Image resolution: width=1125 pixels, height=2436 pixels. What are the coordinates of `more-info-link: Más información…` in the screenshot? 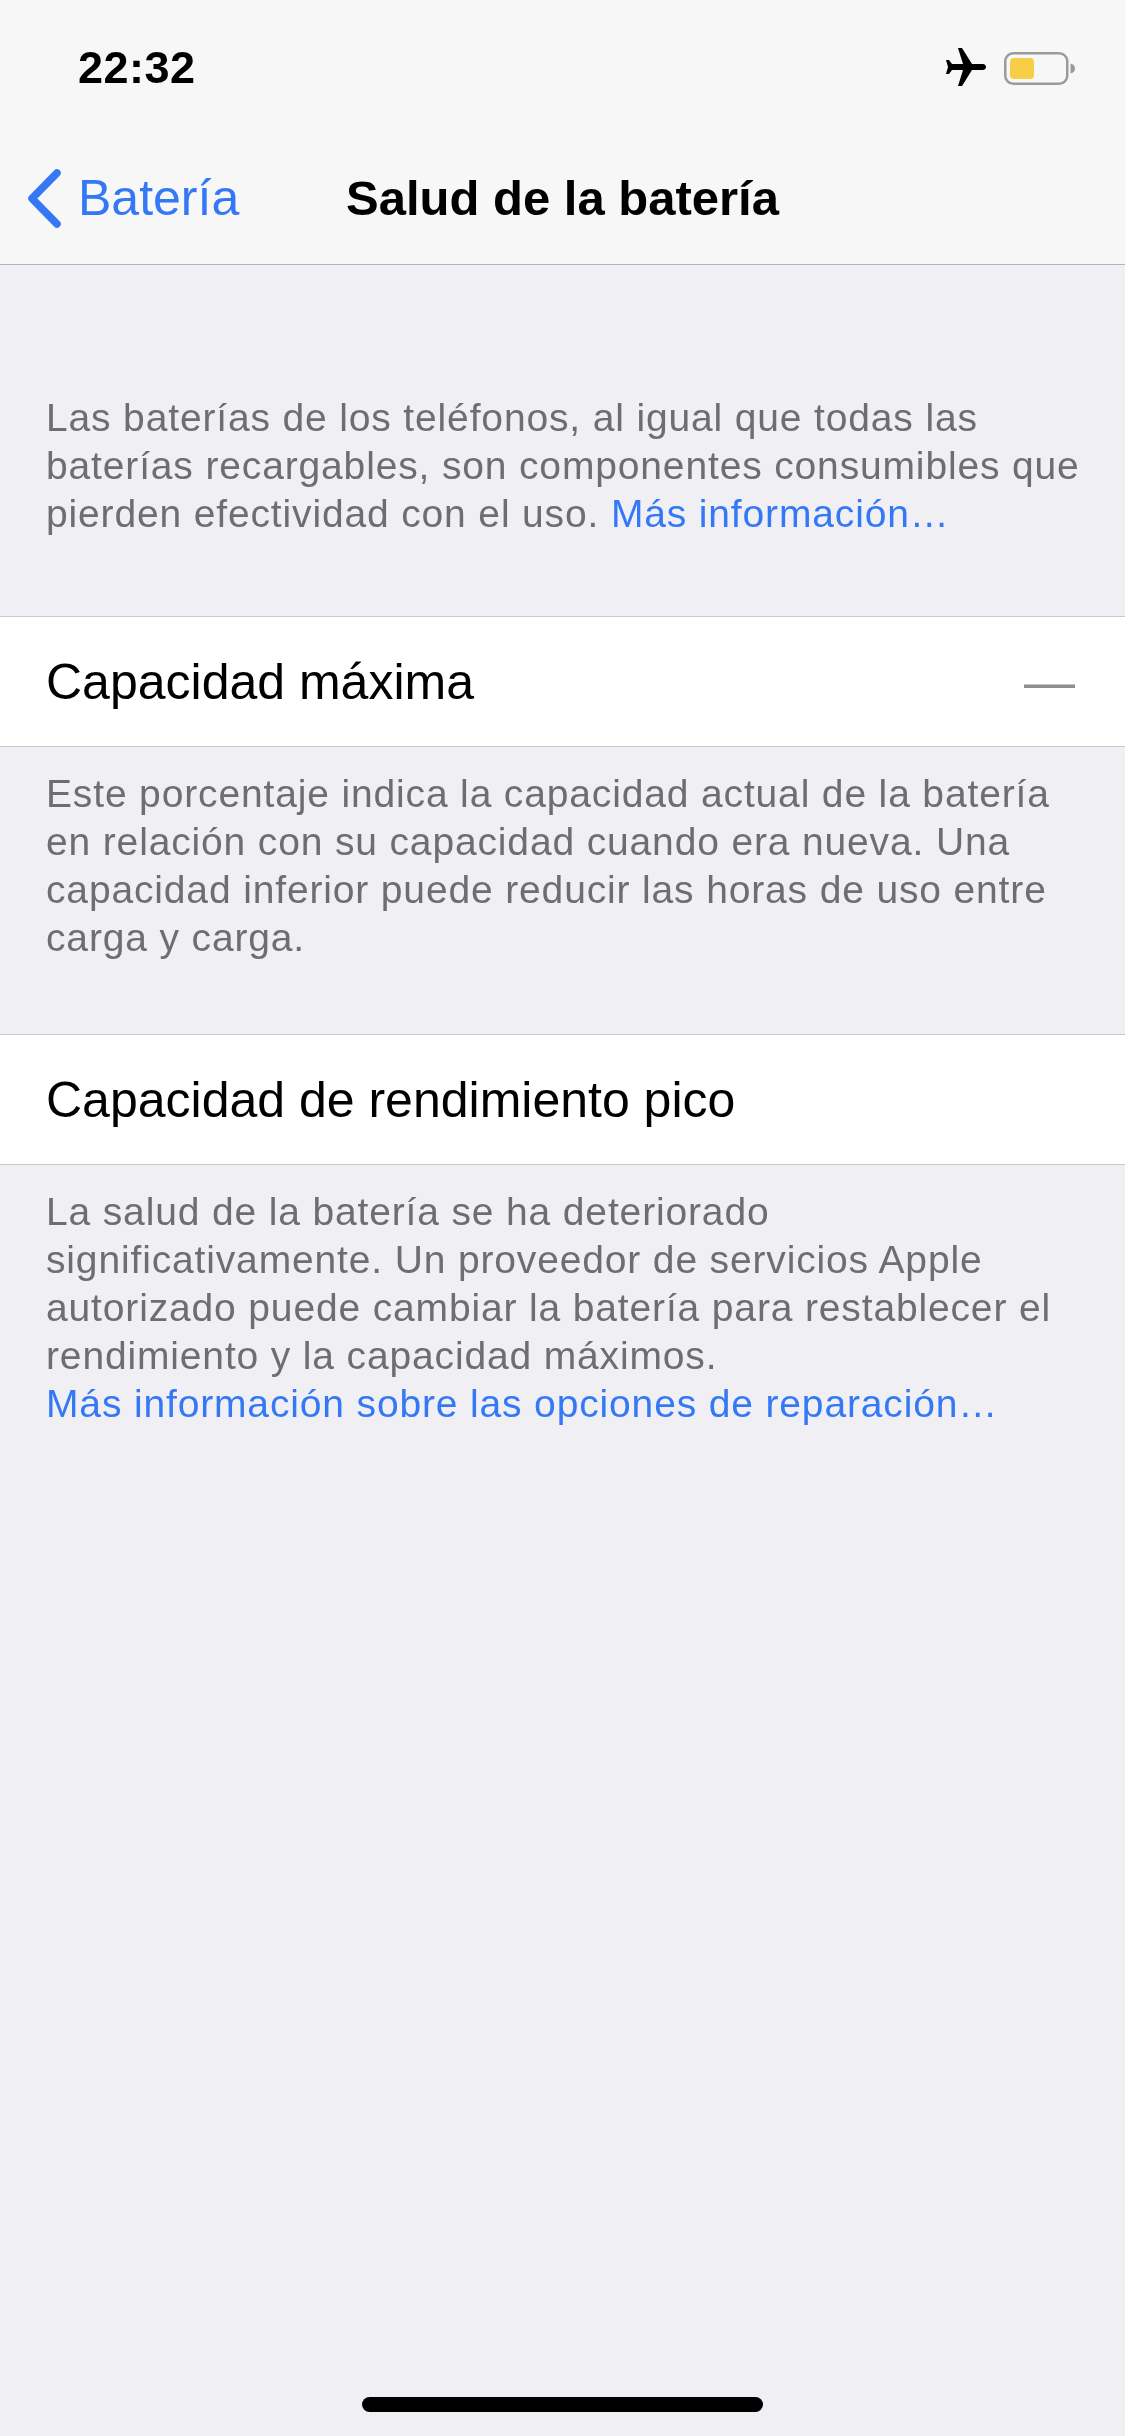 It's located at (780, 513).